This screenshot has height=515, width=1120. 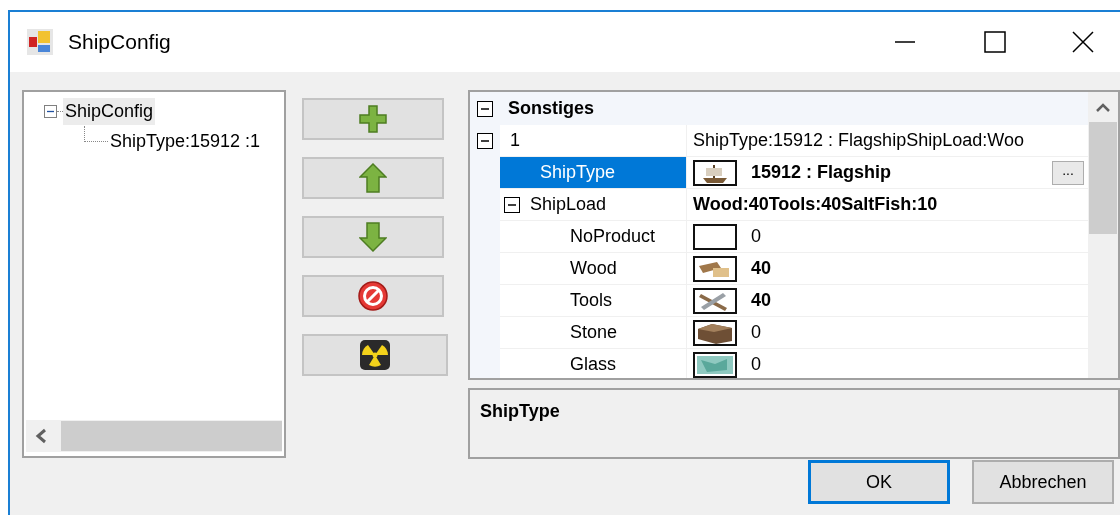 I want to click on property-value: 15912 : Flagship, so click(x=894, y=172).